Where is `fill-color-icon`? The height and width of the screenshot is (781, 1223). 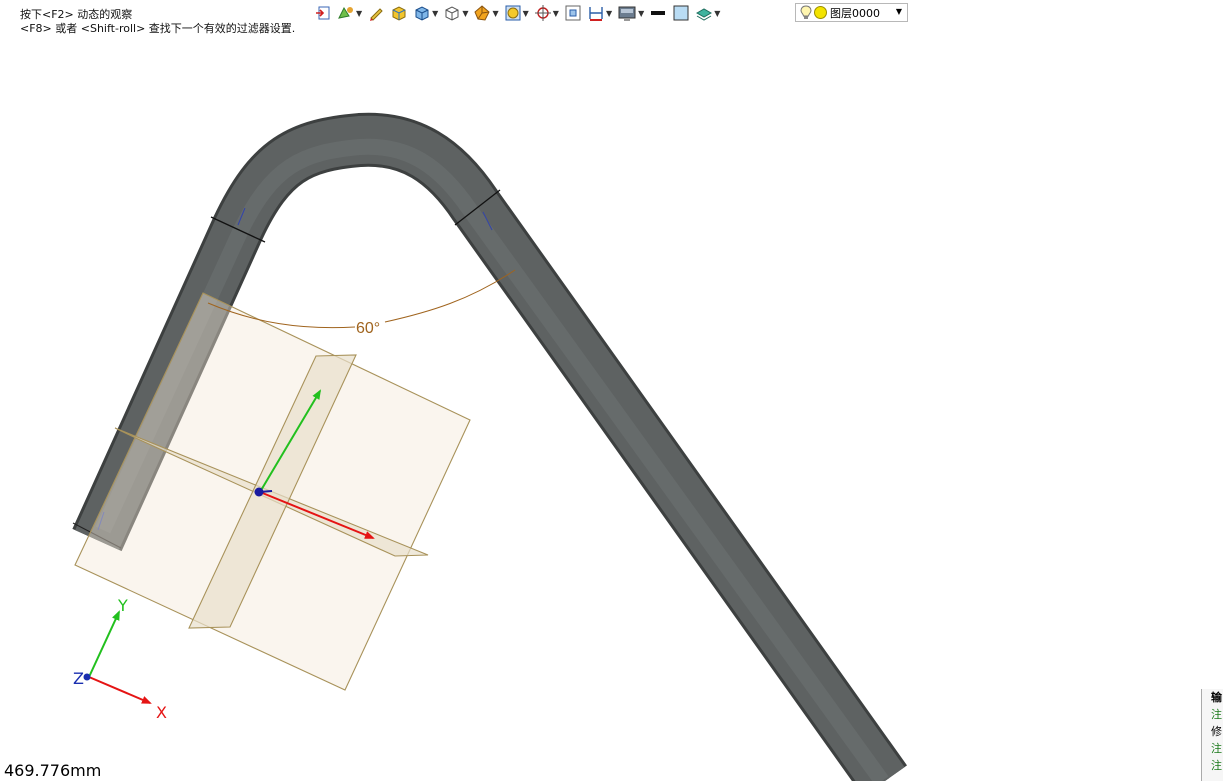 fill-color-icon is located at coordinates (681, 13).